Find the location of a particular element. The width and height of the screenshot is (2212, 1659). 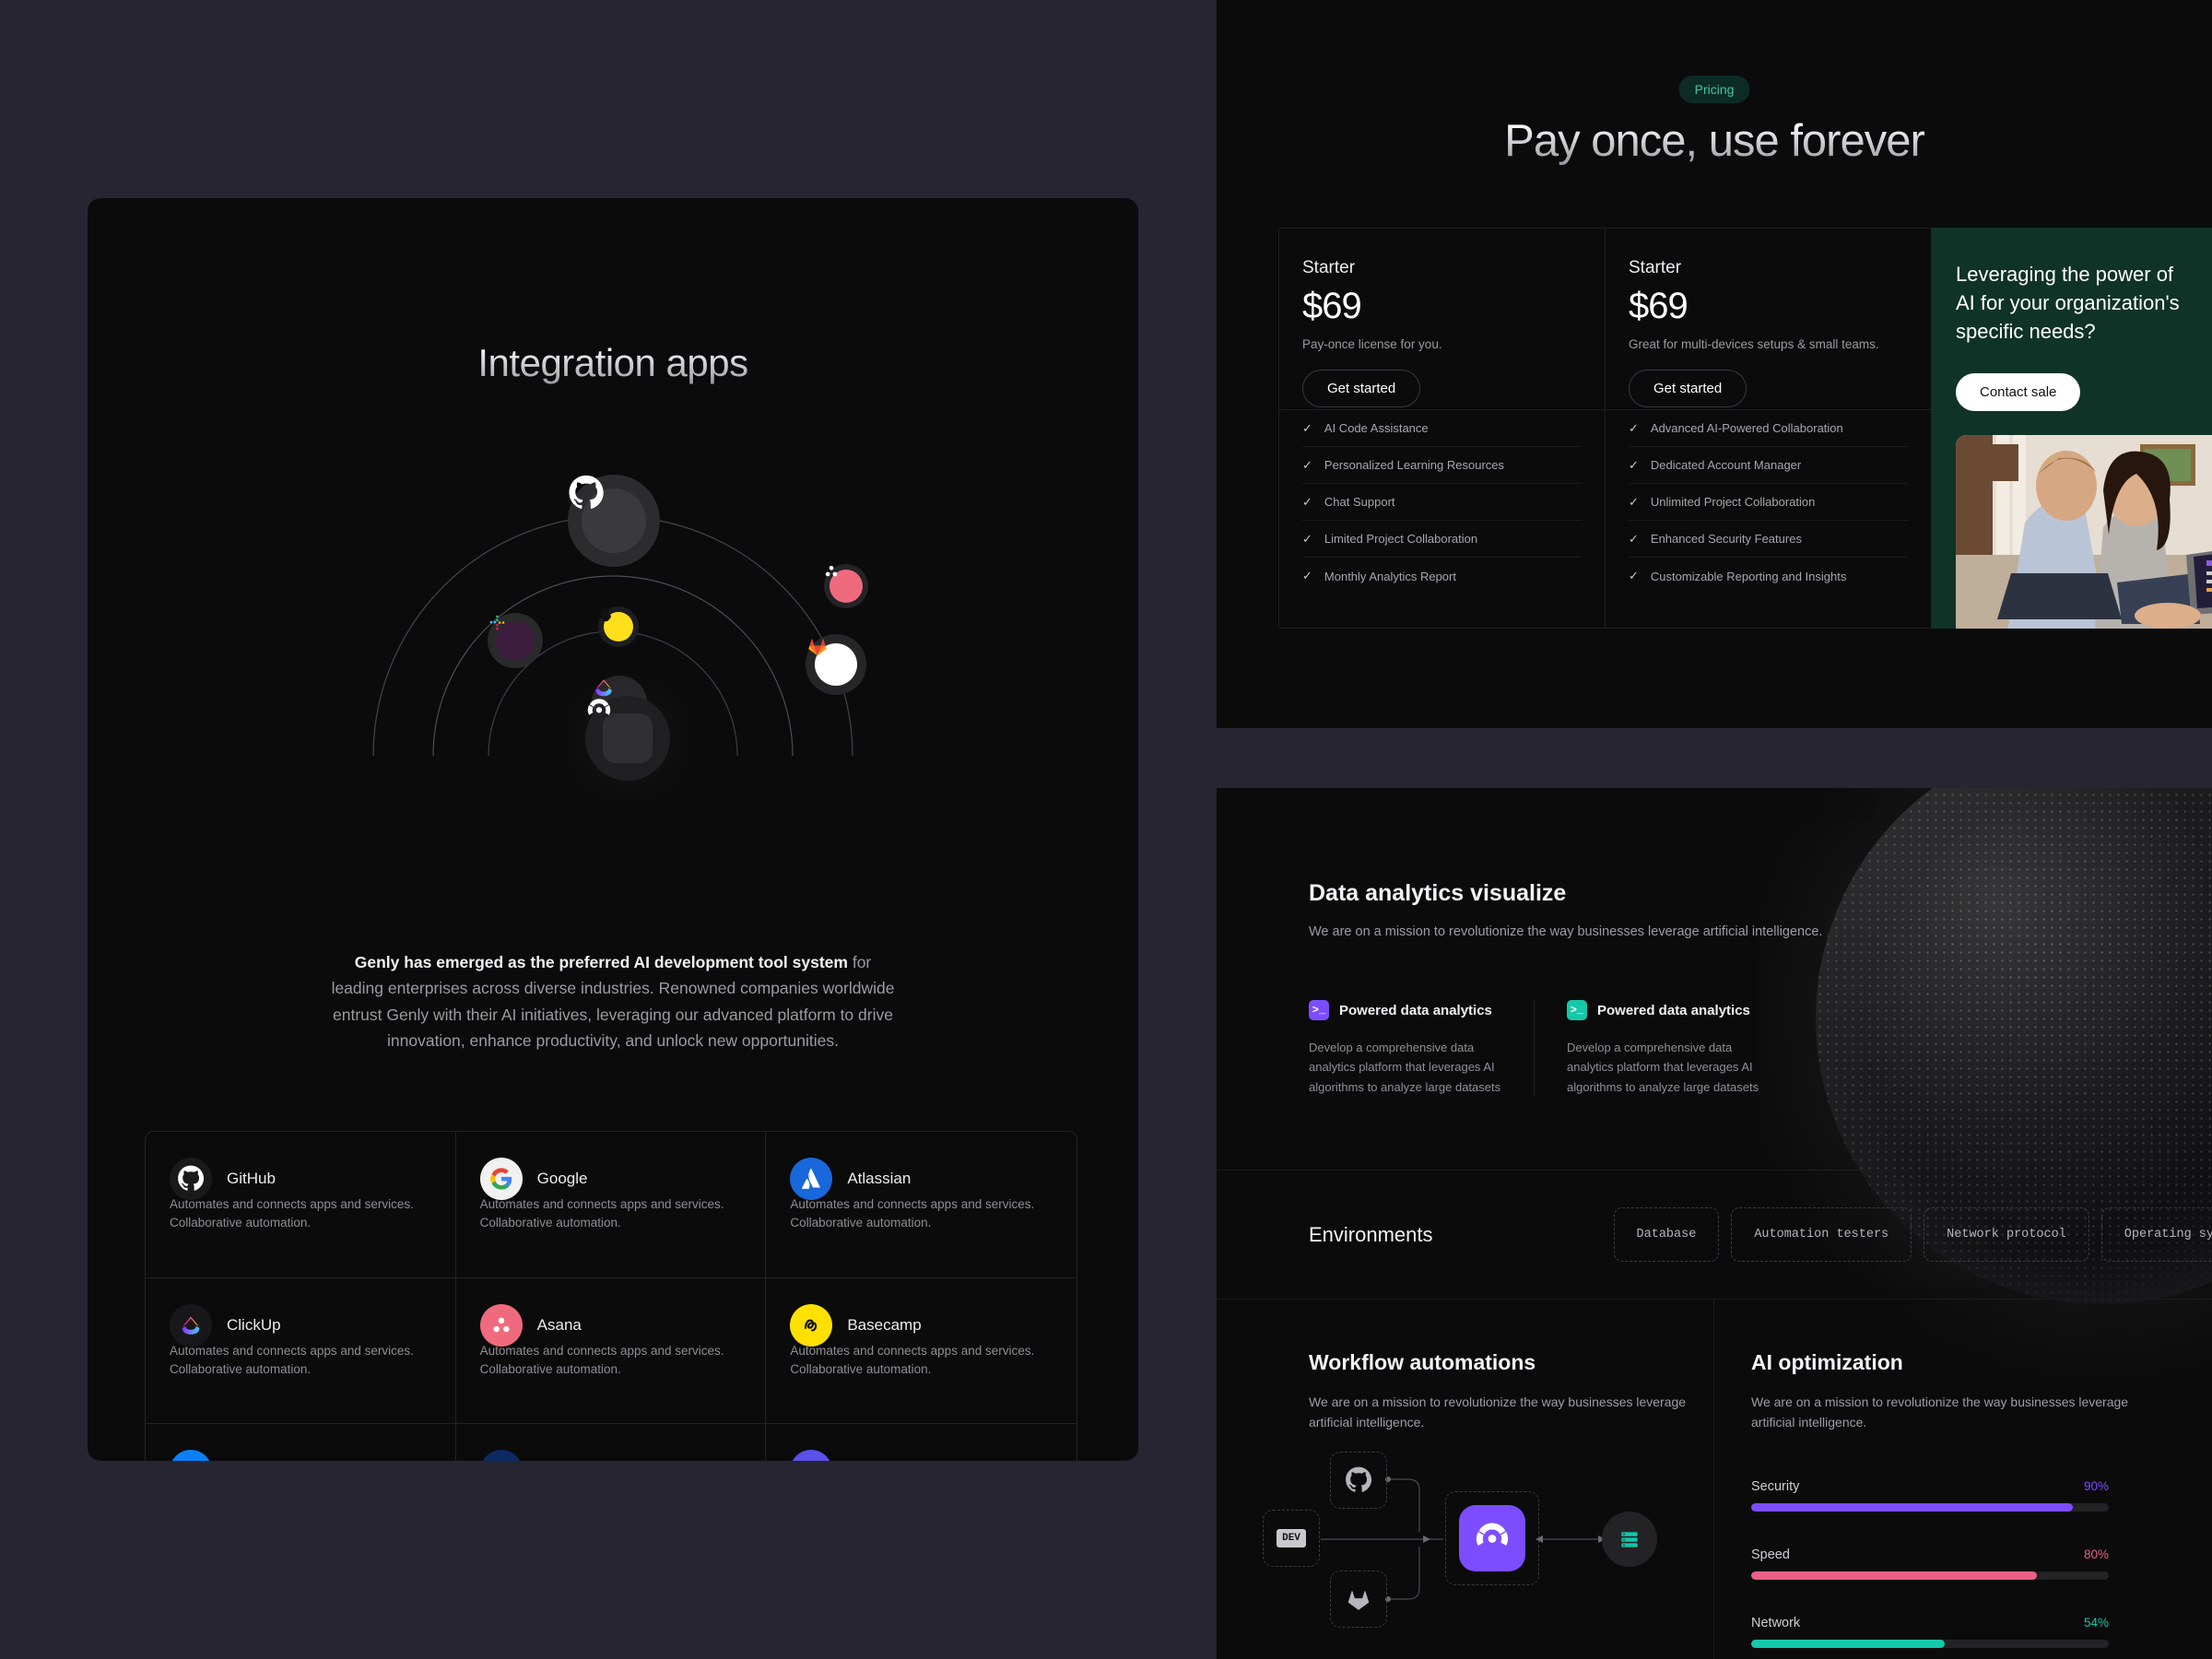

app-card-header: Dropbox is located at coordinates (300, 1455).